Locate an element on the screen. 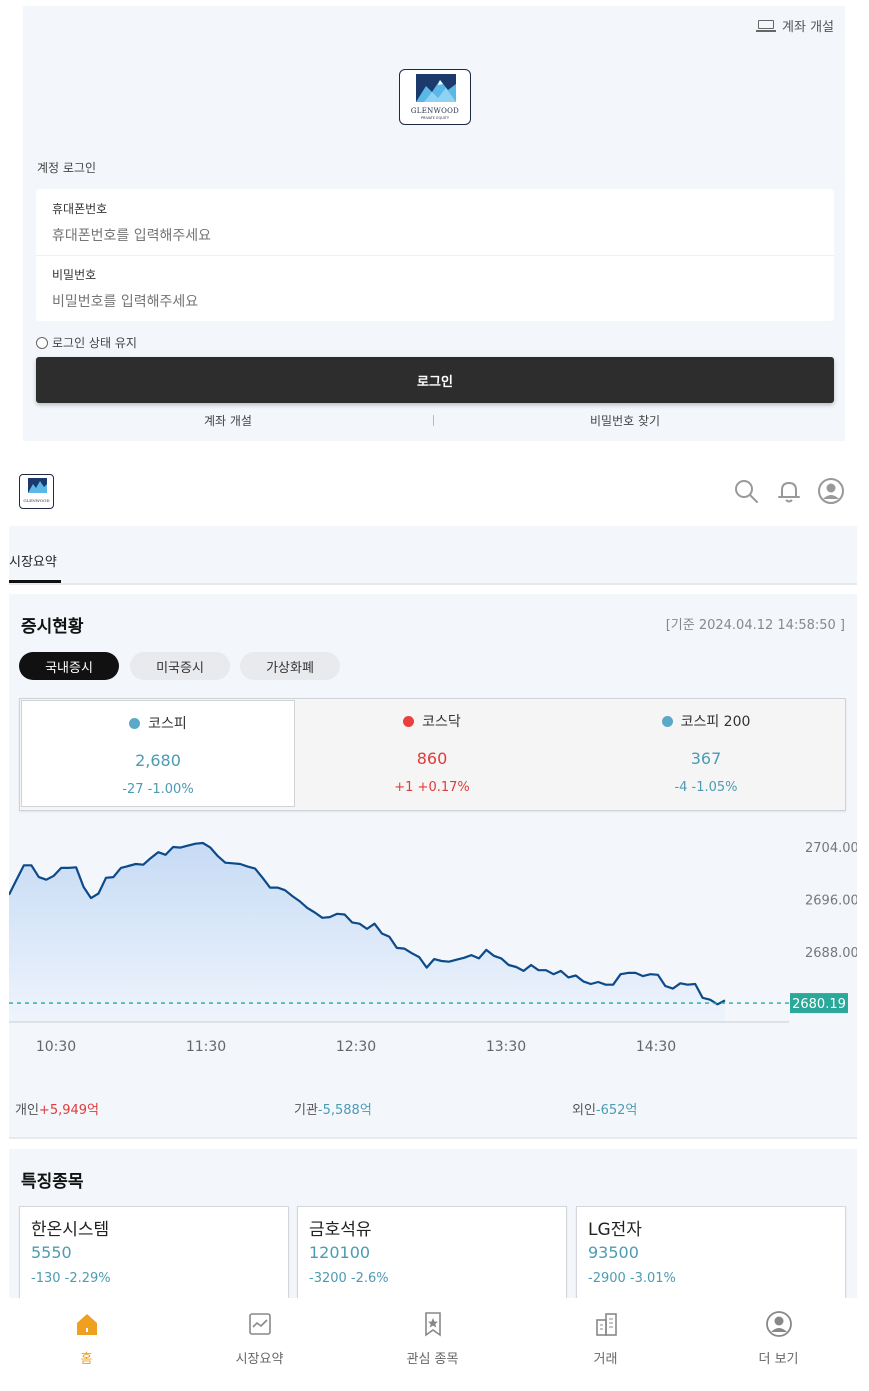 The image size is (869, 1391). logo-text: GLENWOOD is located at coordinates (435, 111).